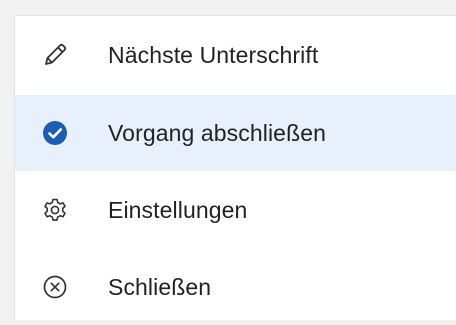 This screenshot has height=325, width=456. Describe the element at coordinates (55, 210) in the screenshot. I see `gear-icon` at that location.